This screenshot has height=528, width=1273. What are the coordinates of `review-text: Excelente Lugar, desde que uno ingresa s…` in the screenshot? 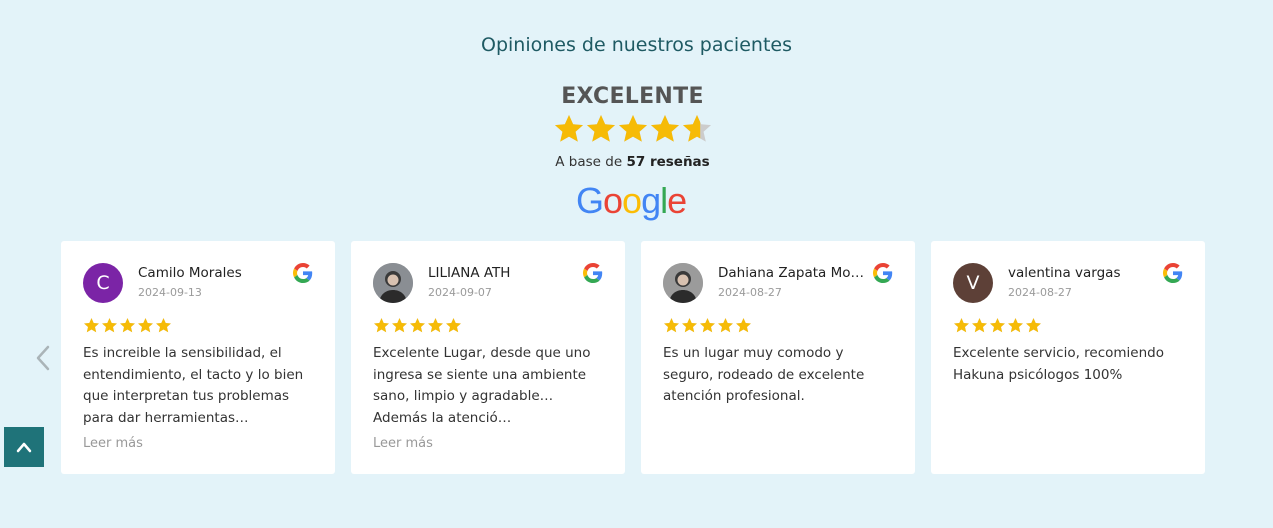 It's located at (482, 385).